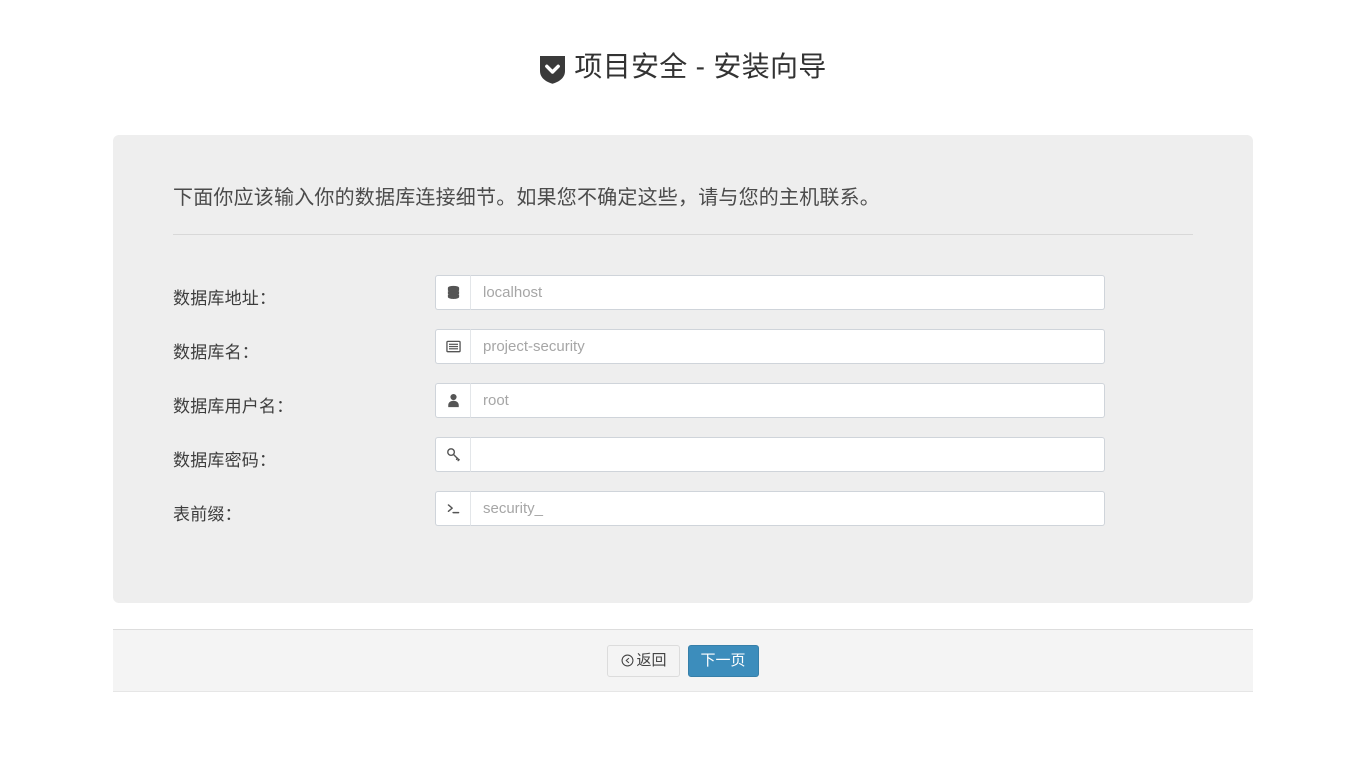 Image resolution: width=1366 pixels, height=768 pixels. What do you see at coordinates (225, 460) in the screenshot?
I see `label-db-password: 数据库密码：` at bounding box center [225, 460].